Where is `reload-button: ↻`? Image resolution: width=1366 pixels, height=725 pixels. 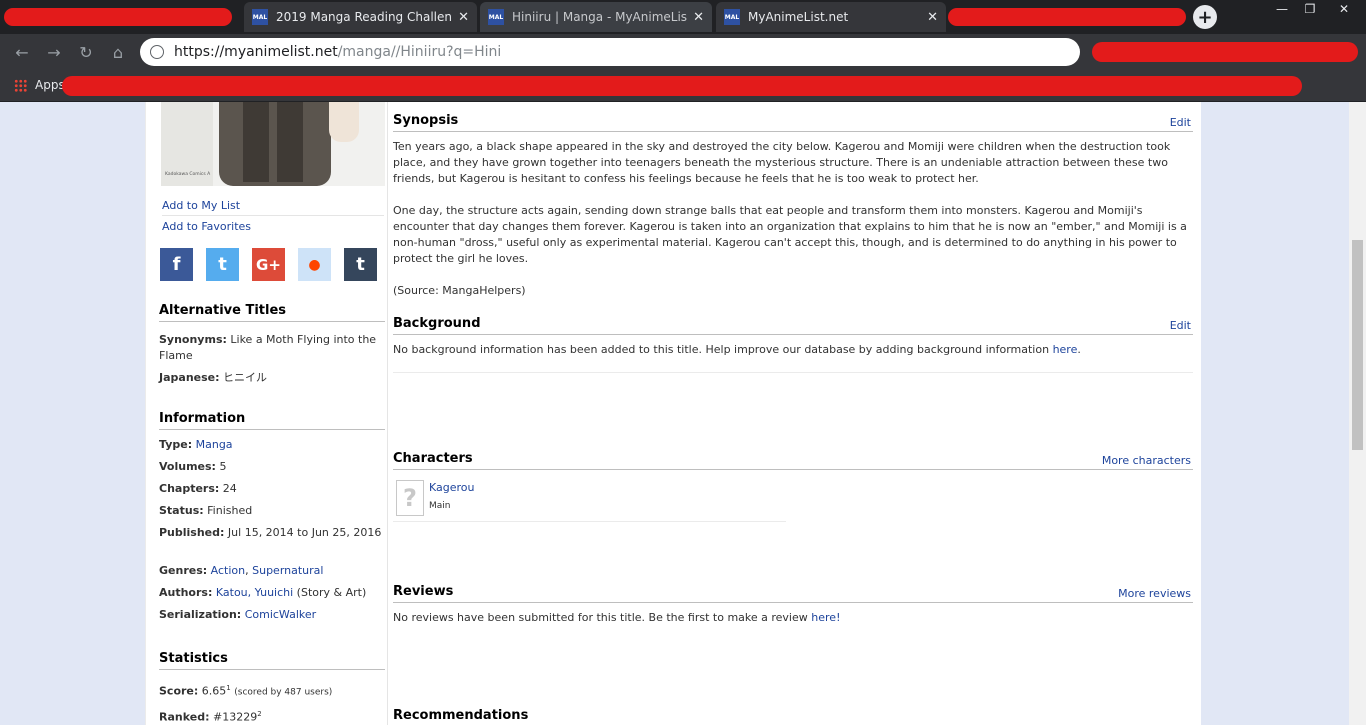 reload-button: ↻ is located at coordinates (86, 52).